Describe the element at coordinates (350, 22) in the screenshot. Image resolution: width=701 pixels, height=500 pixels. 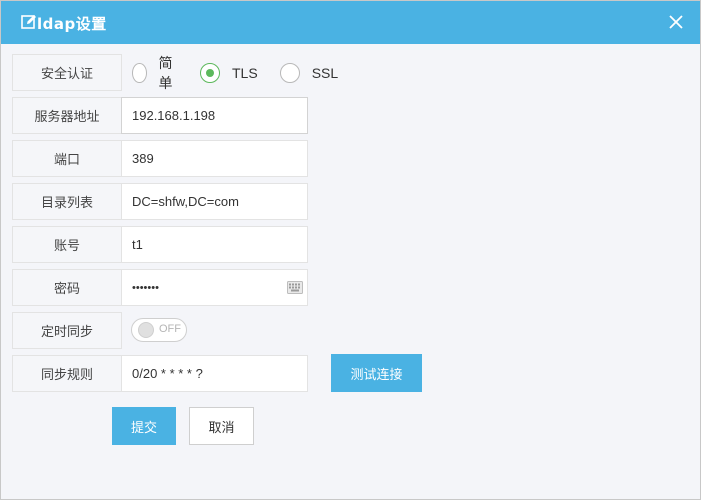
I see `dialog-titlebar: ldap设置` at that location.